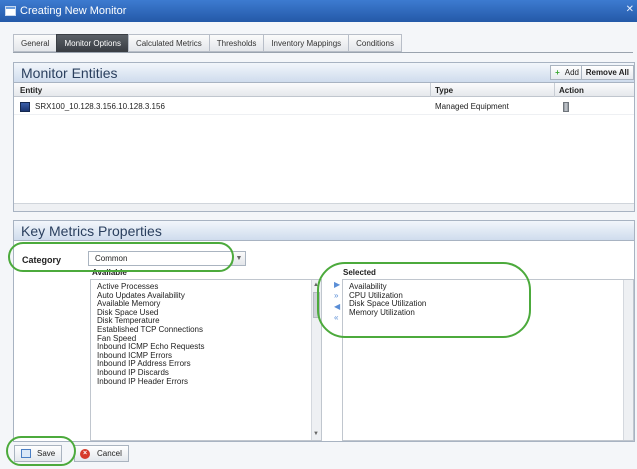  Describe the element at coordinates (323, 52) in the screenshot. I see `tab-underline` at that location.